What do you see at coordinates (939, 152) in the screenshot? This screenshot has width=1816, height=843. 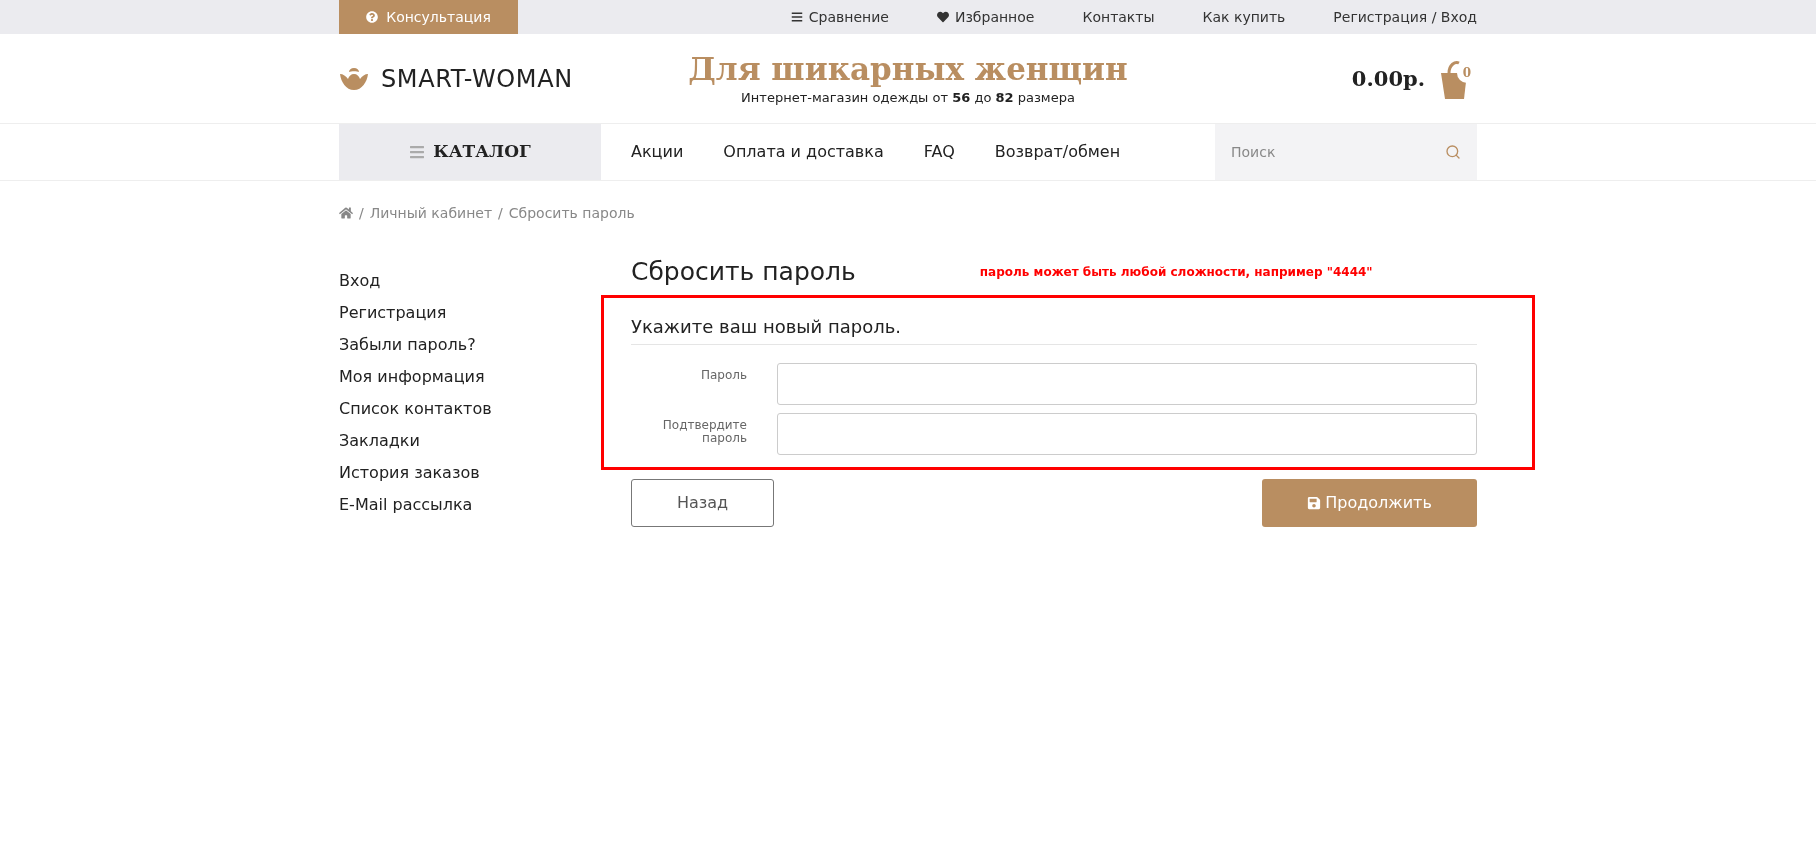 I see `nav-link: FAQ` at bounding box center [939, 152].